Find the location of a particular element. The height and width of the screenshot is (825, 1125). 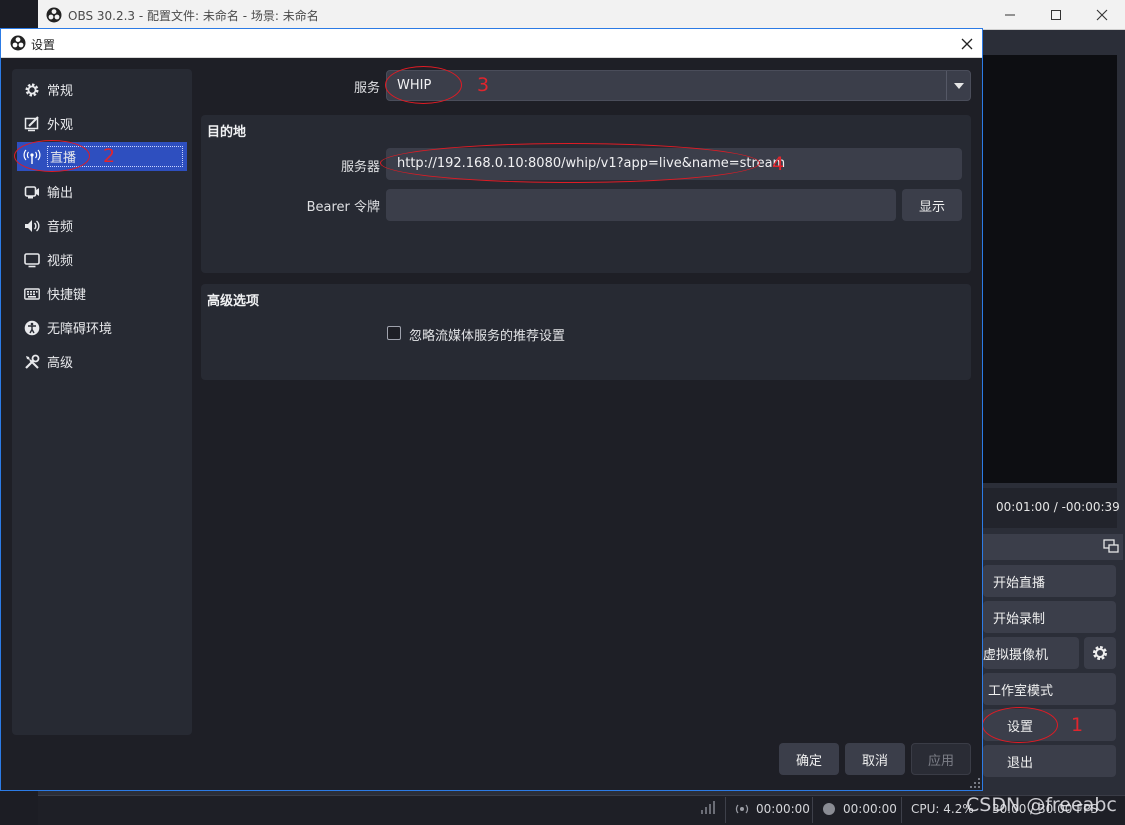

appearance-icon is located at coordinates (31, 123).